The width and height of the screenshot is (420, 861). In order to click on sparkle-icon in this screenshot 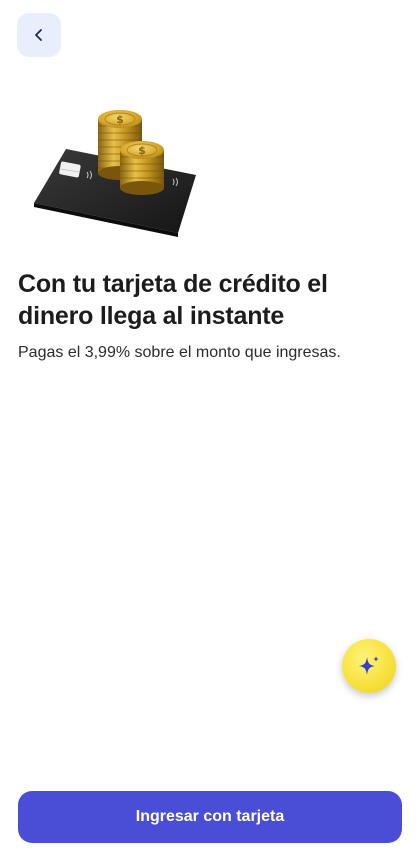, I will do `click(369, 665)`.